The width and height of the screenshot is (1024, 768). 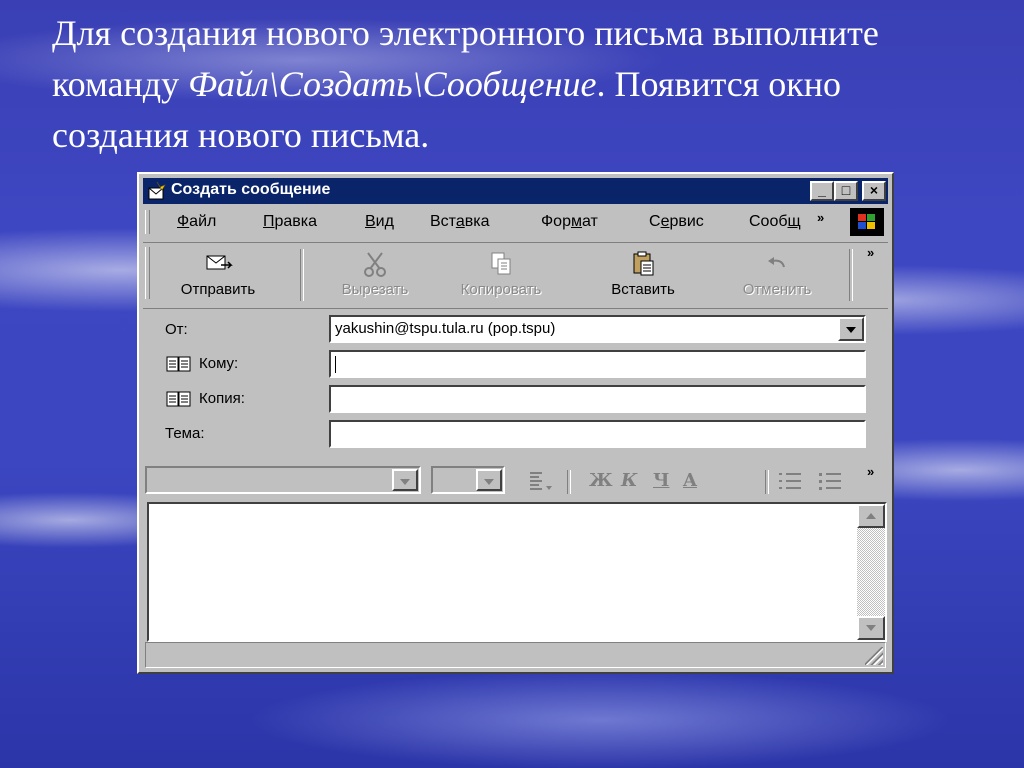 What do you see at coordinates (459, 222) in the screenshot?
I see `menu-insert: Вставка` at bounding box center [459, 222].